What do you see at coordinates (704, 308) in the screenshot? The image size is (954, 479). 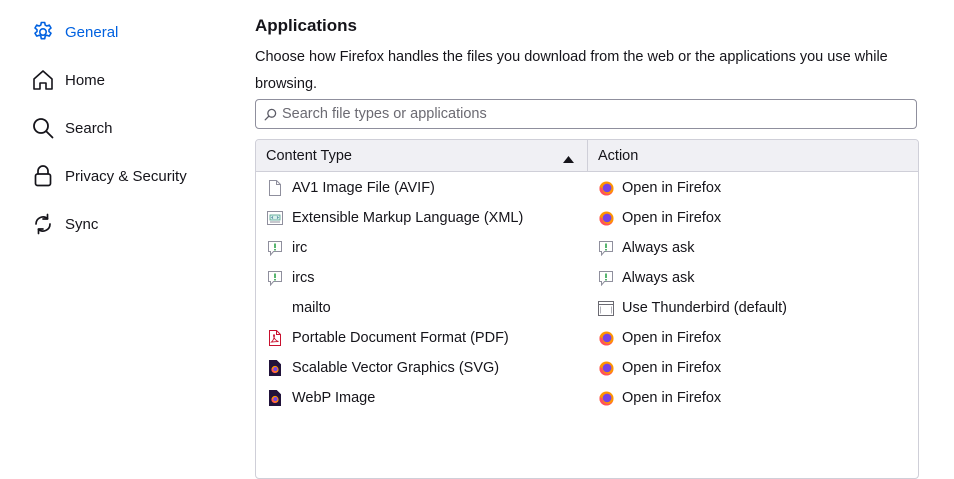 I see `action-label: Use Thunderbird (default)` at bounding box center [704, 308].